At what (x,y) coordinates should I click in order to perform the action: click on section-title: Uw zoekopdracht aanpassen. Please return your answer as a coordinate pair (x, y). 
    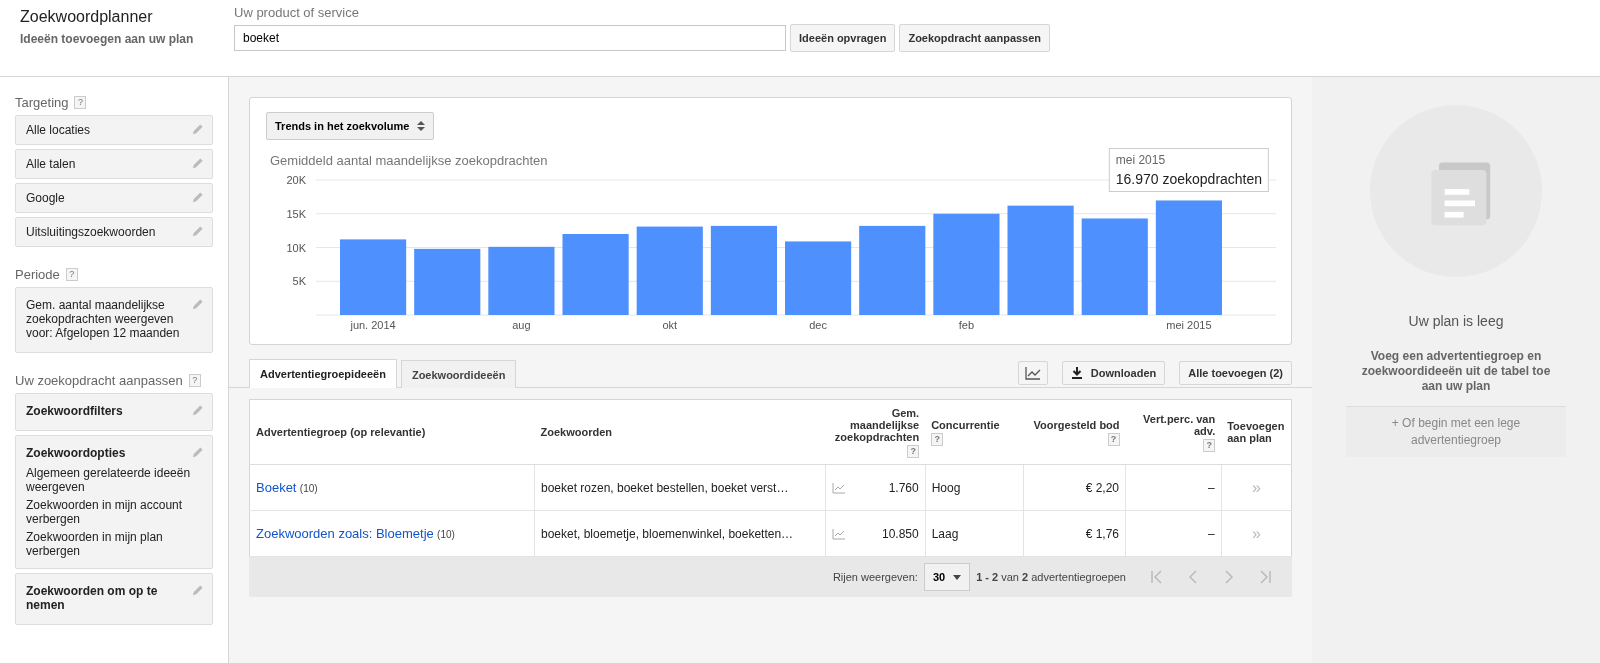
    Looking at the image, I should click on (99, 380).